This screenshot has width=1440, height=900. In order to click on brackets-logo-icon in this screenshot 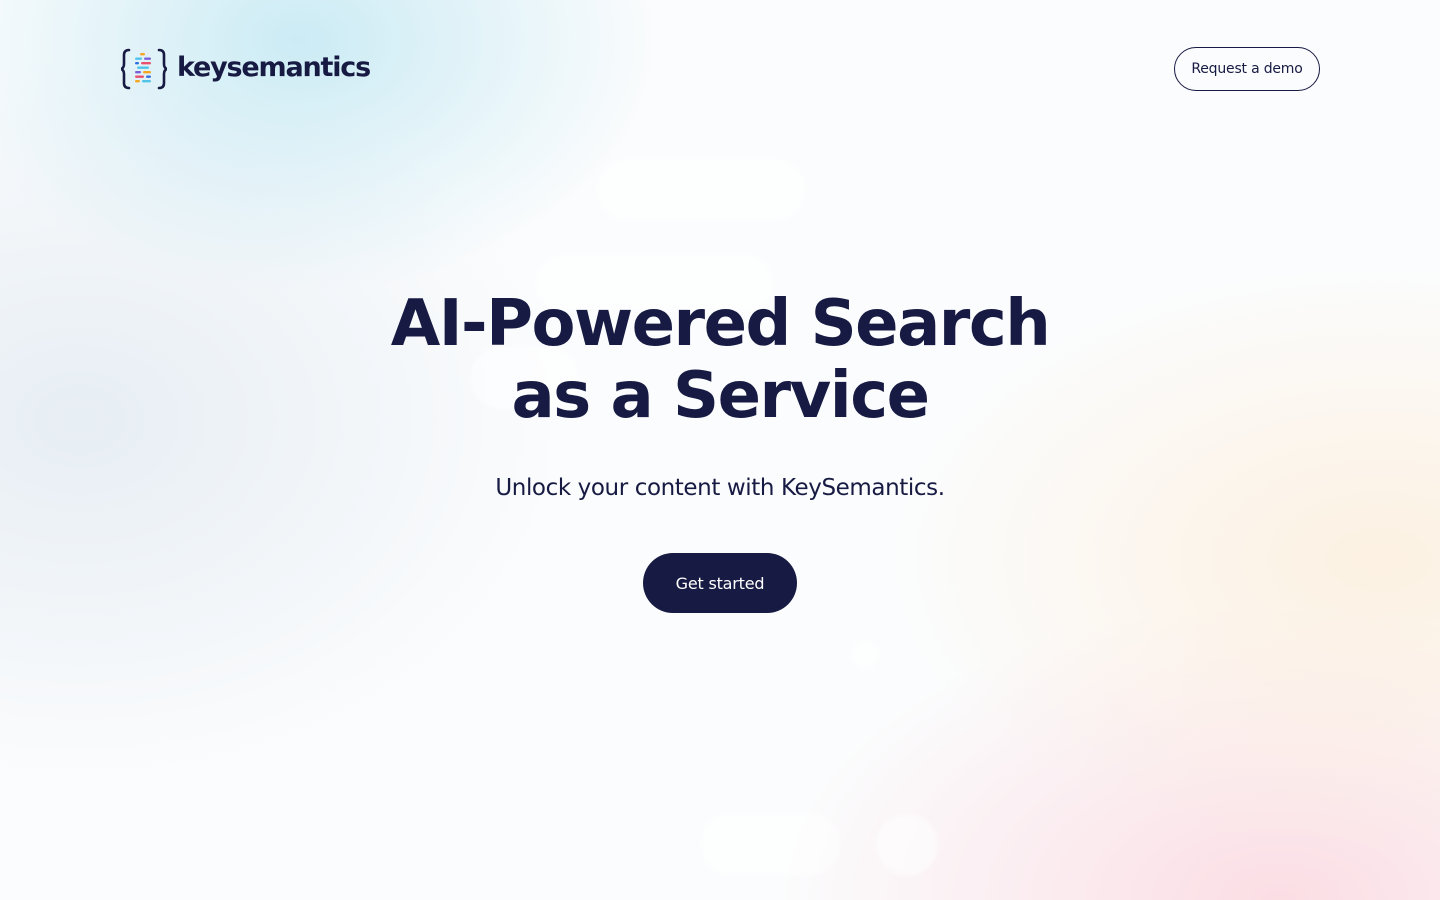, I will do `click(144, 69)`.